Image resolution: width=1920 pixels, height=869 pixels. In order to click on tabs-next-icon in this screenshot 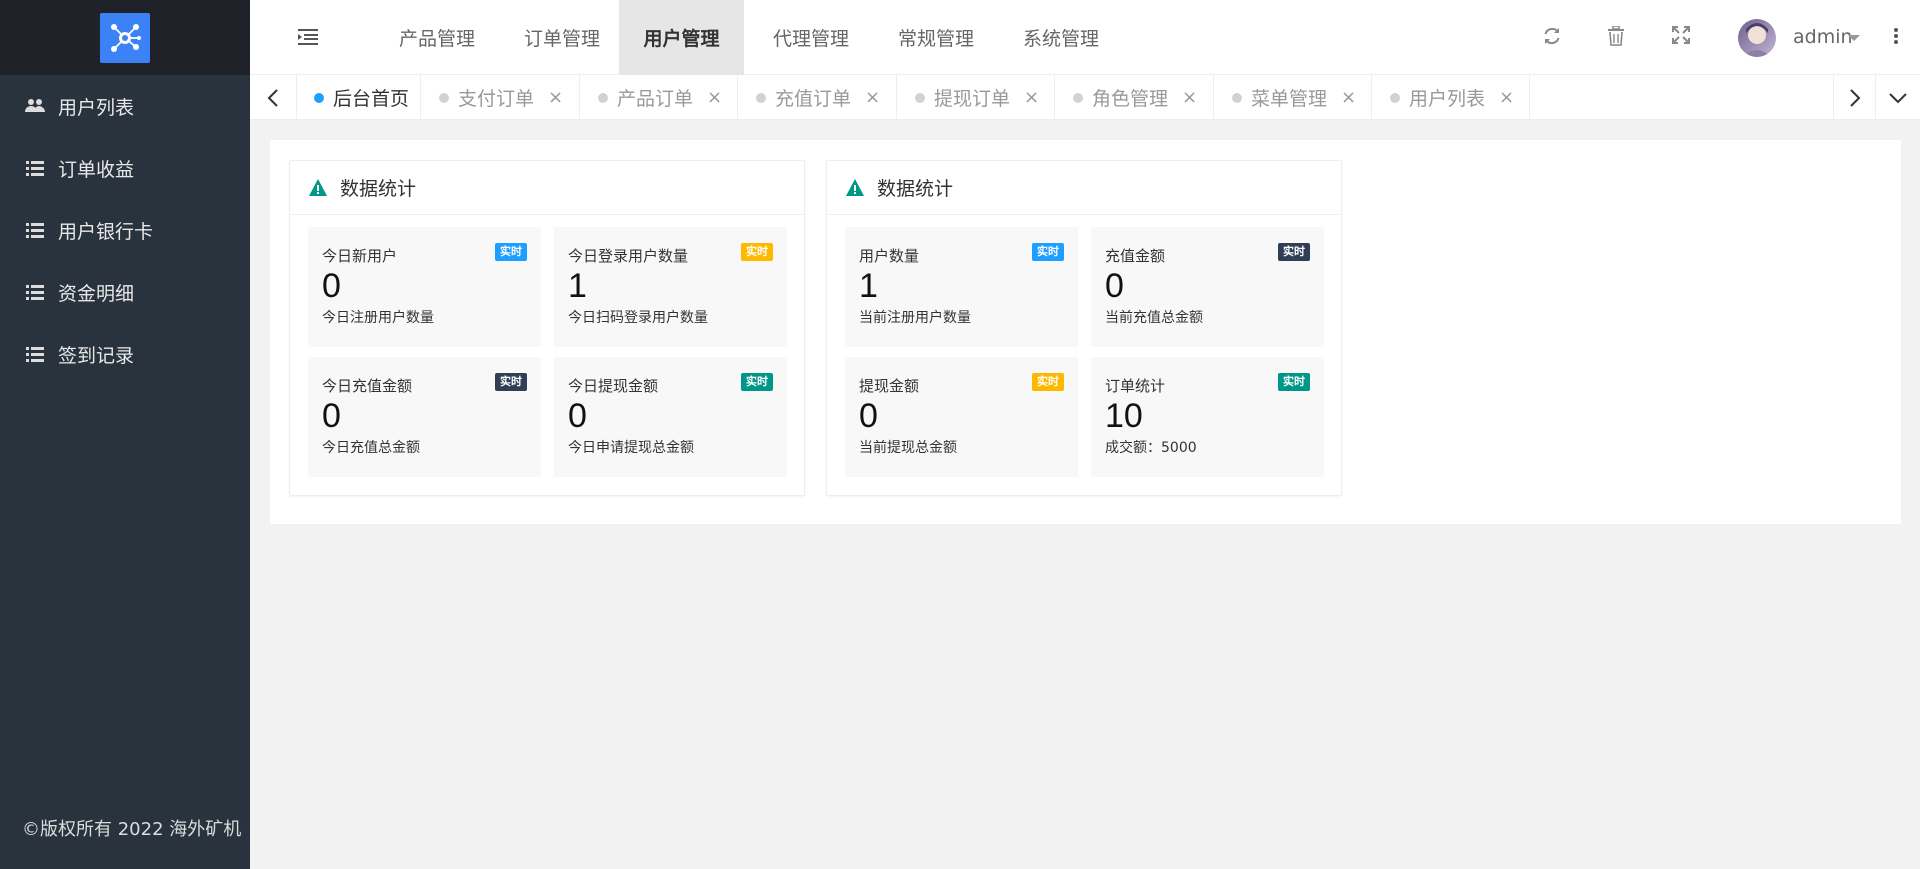, I will do `click(1854, 97)`.